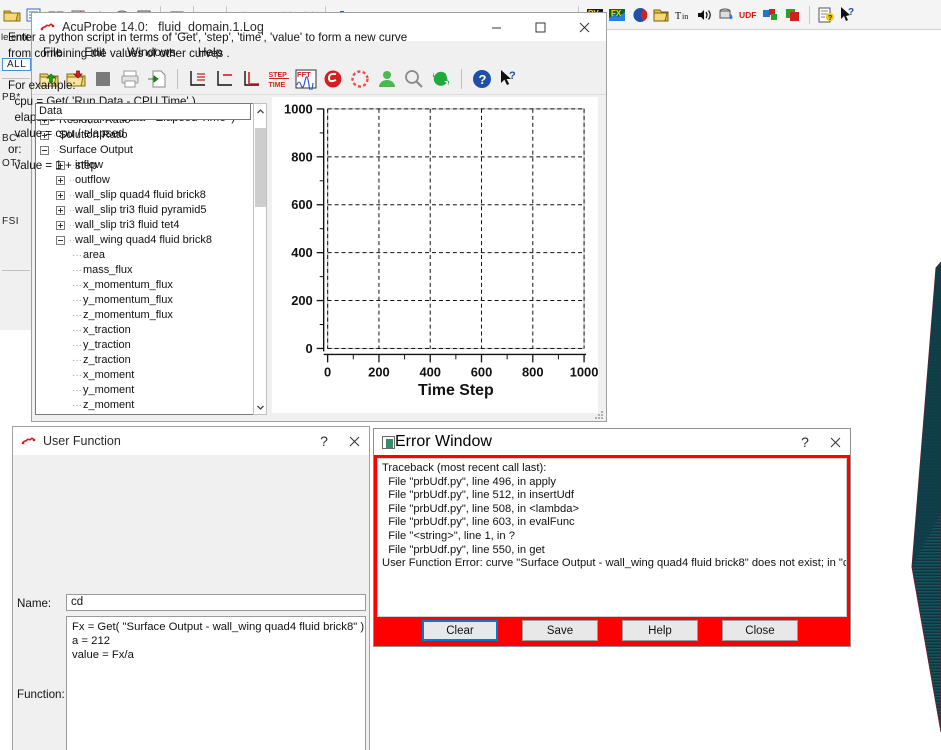  Describe the element at coordinates (143, 111) in the screenshot. I see `data-tree-header: Data` at that location.